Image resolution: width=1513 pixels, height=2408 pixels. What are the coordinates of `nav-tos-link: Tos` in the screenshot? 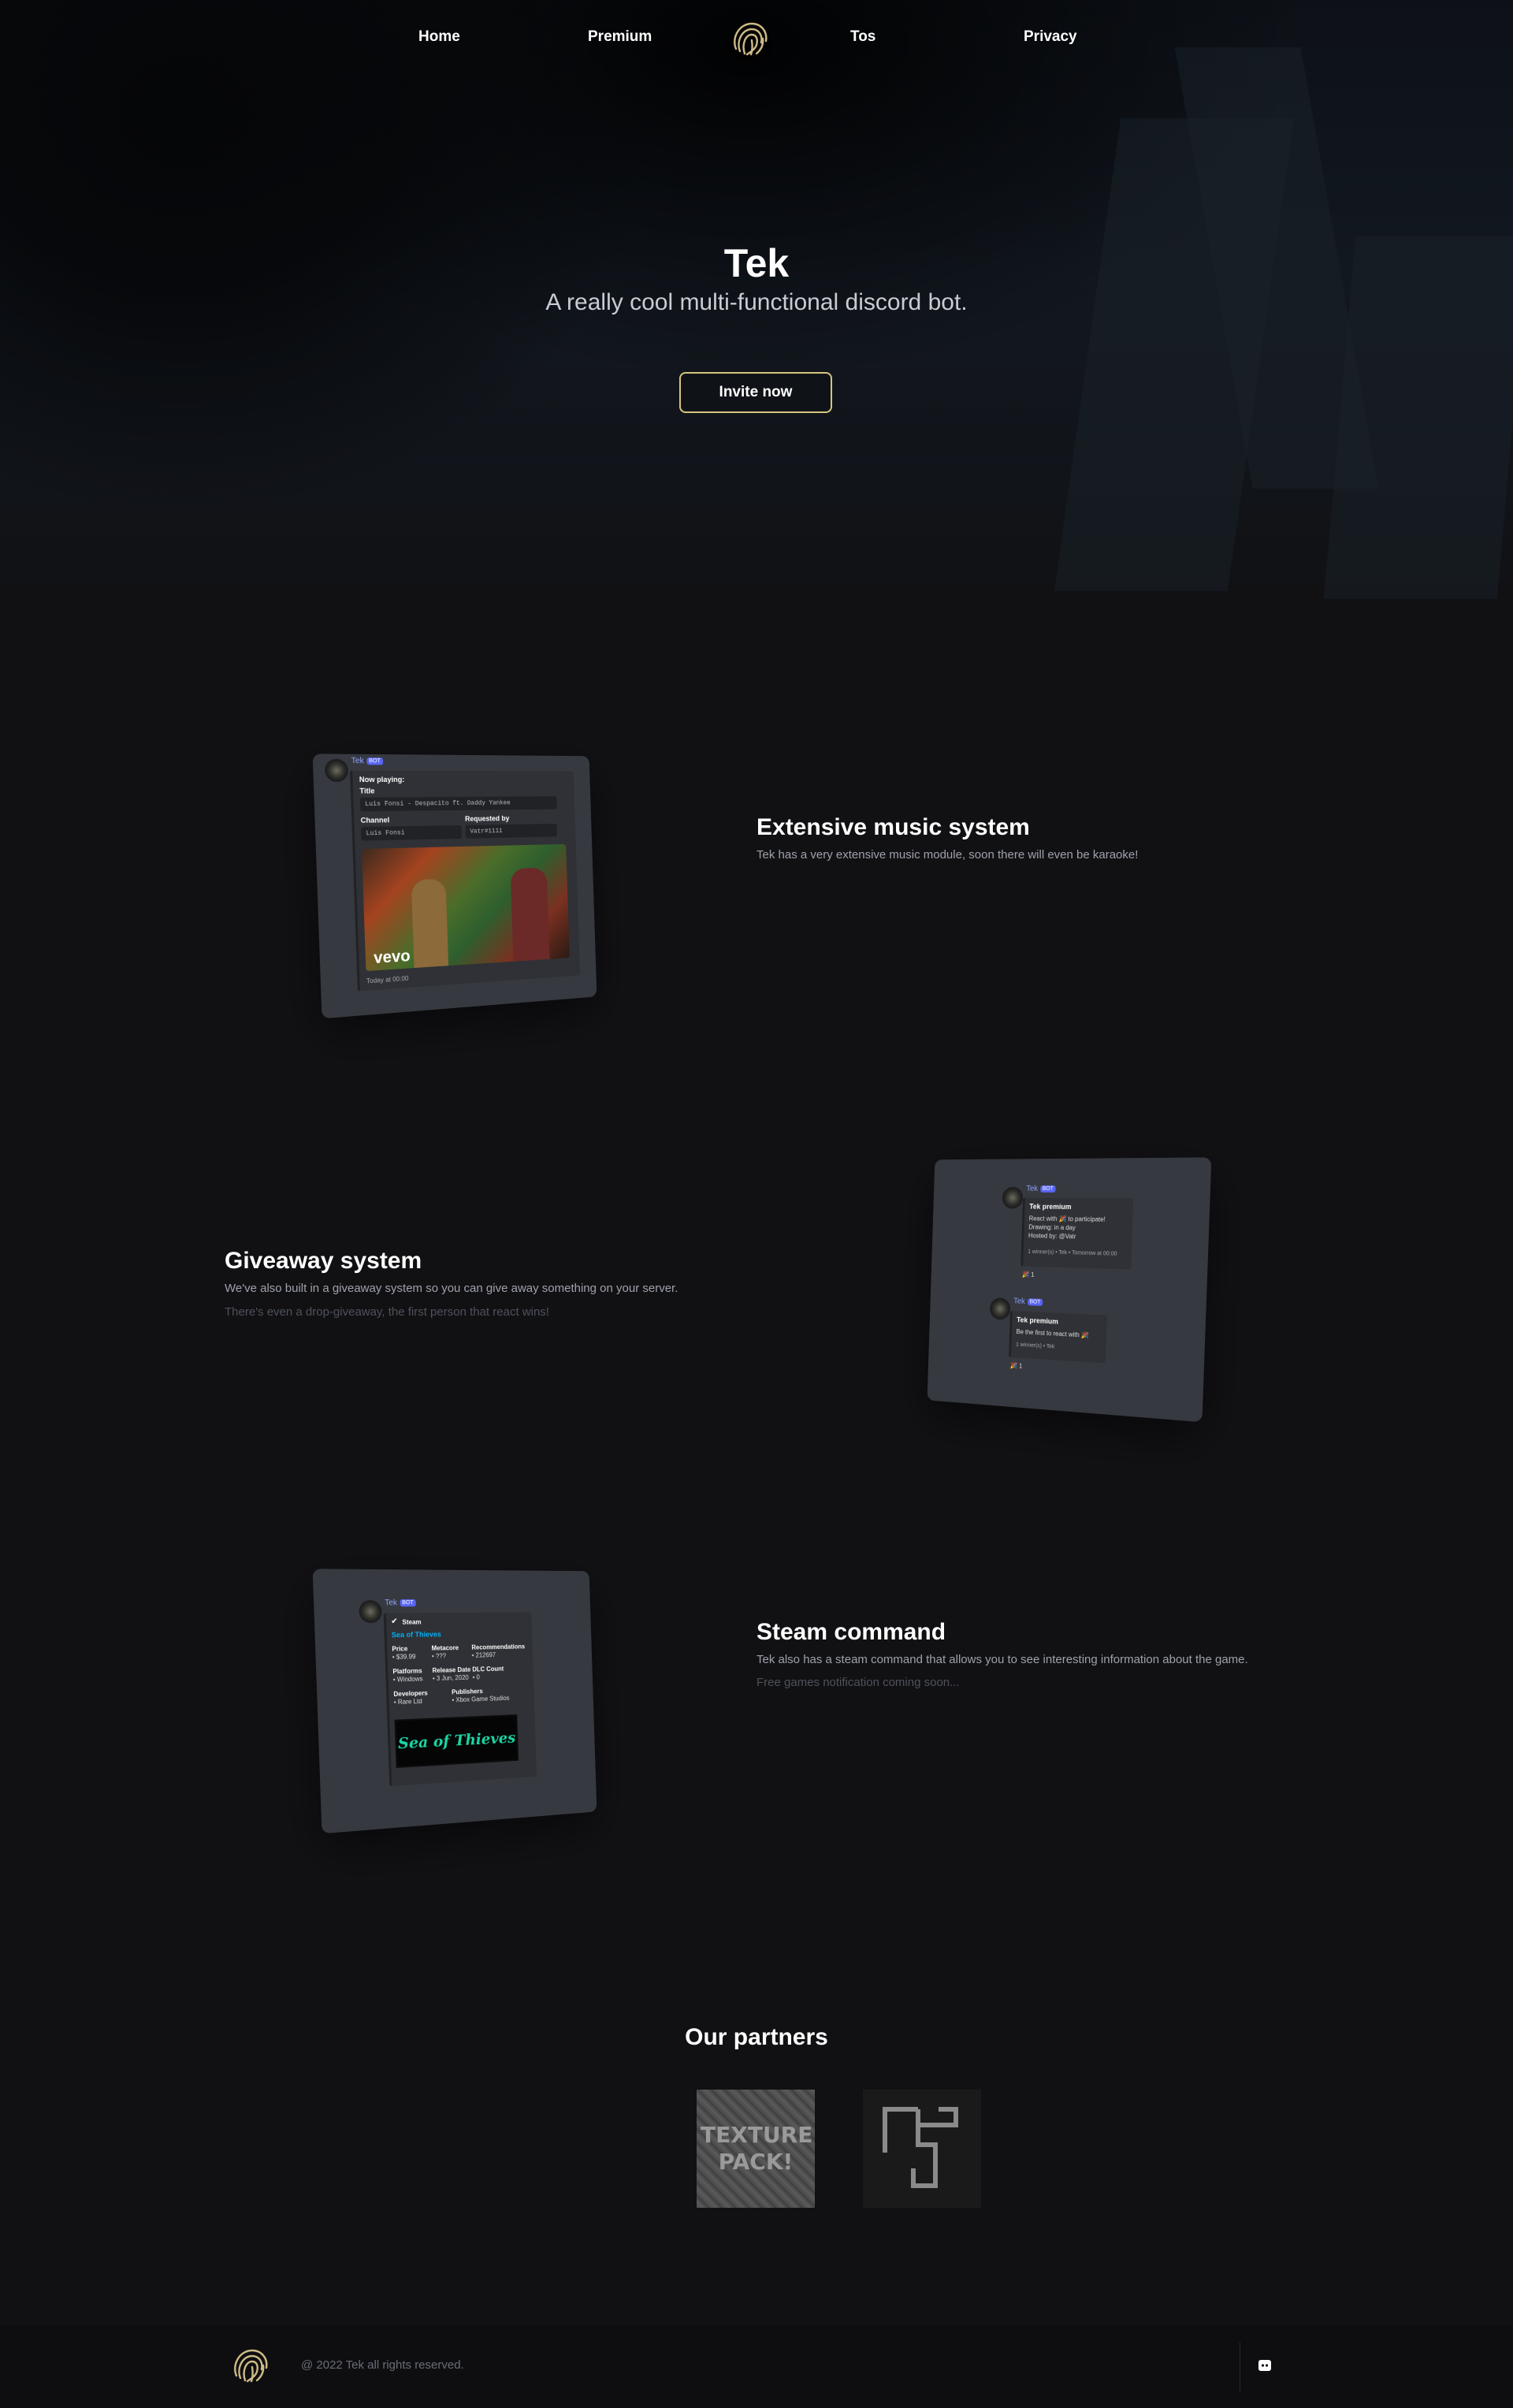 It's located at (862, 37).